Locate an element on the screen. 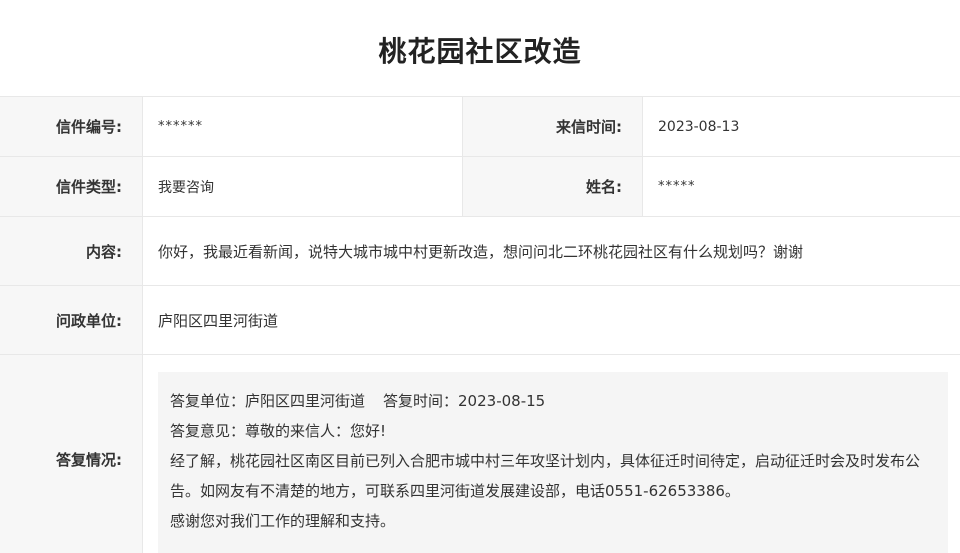  row-type-and-name: 信件类型: 我要咨询 姓名: ***** is located at coordinates (480, 187).